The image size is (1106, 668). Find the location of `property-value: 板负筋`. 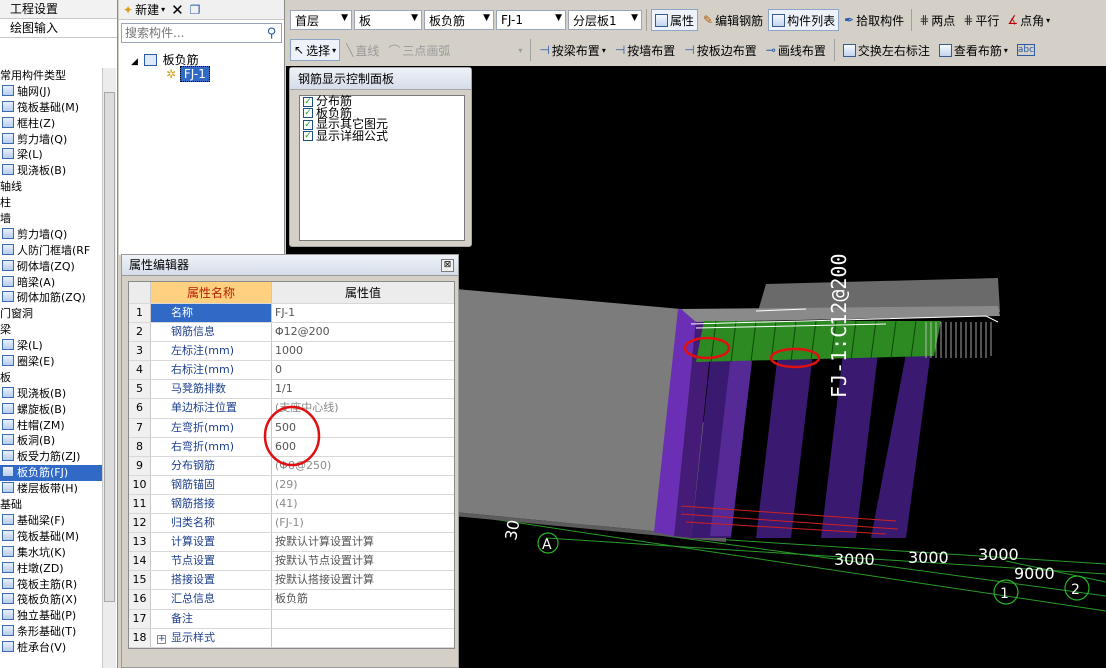

property-value: 板负筋 is located at coordinates (363, 599).